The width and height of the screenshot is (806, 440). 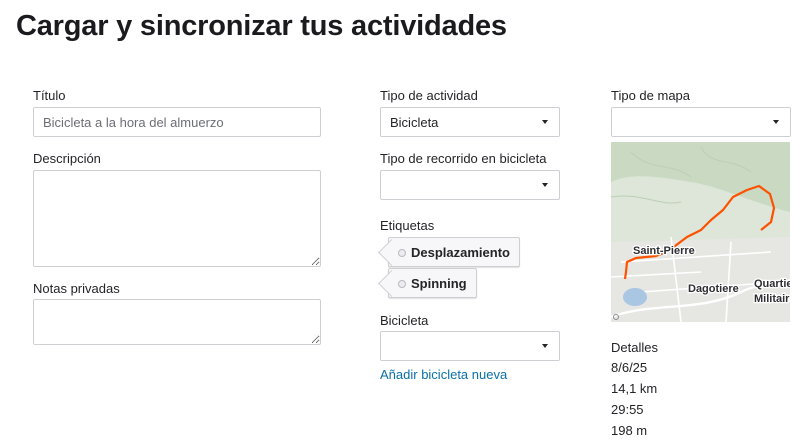 What do you see at coordinates (651, 95) in the screenshot?
I see `map-type-label: Tipo de mapa` at bounding box center [651, 95].